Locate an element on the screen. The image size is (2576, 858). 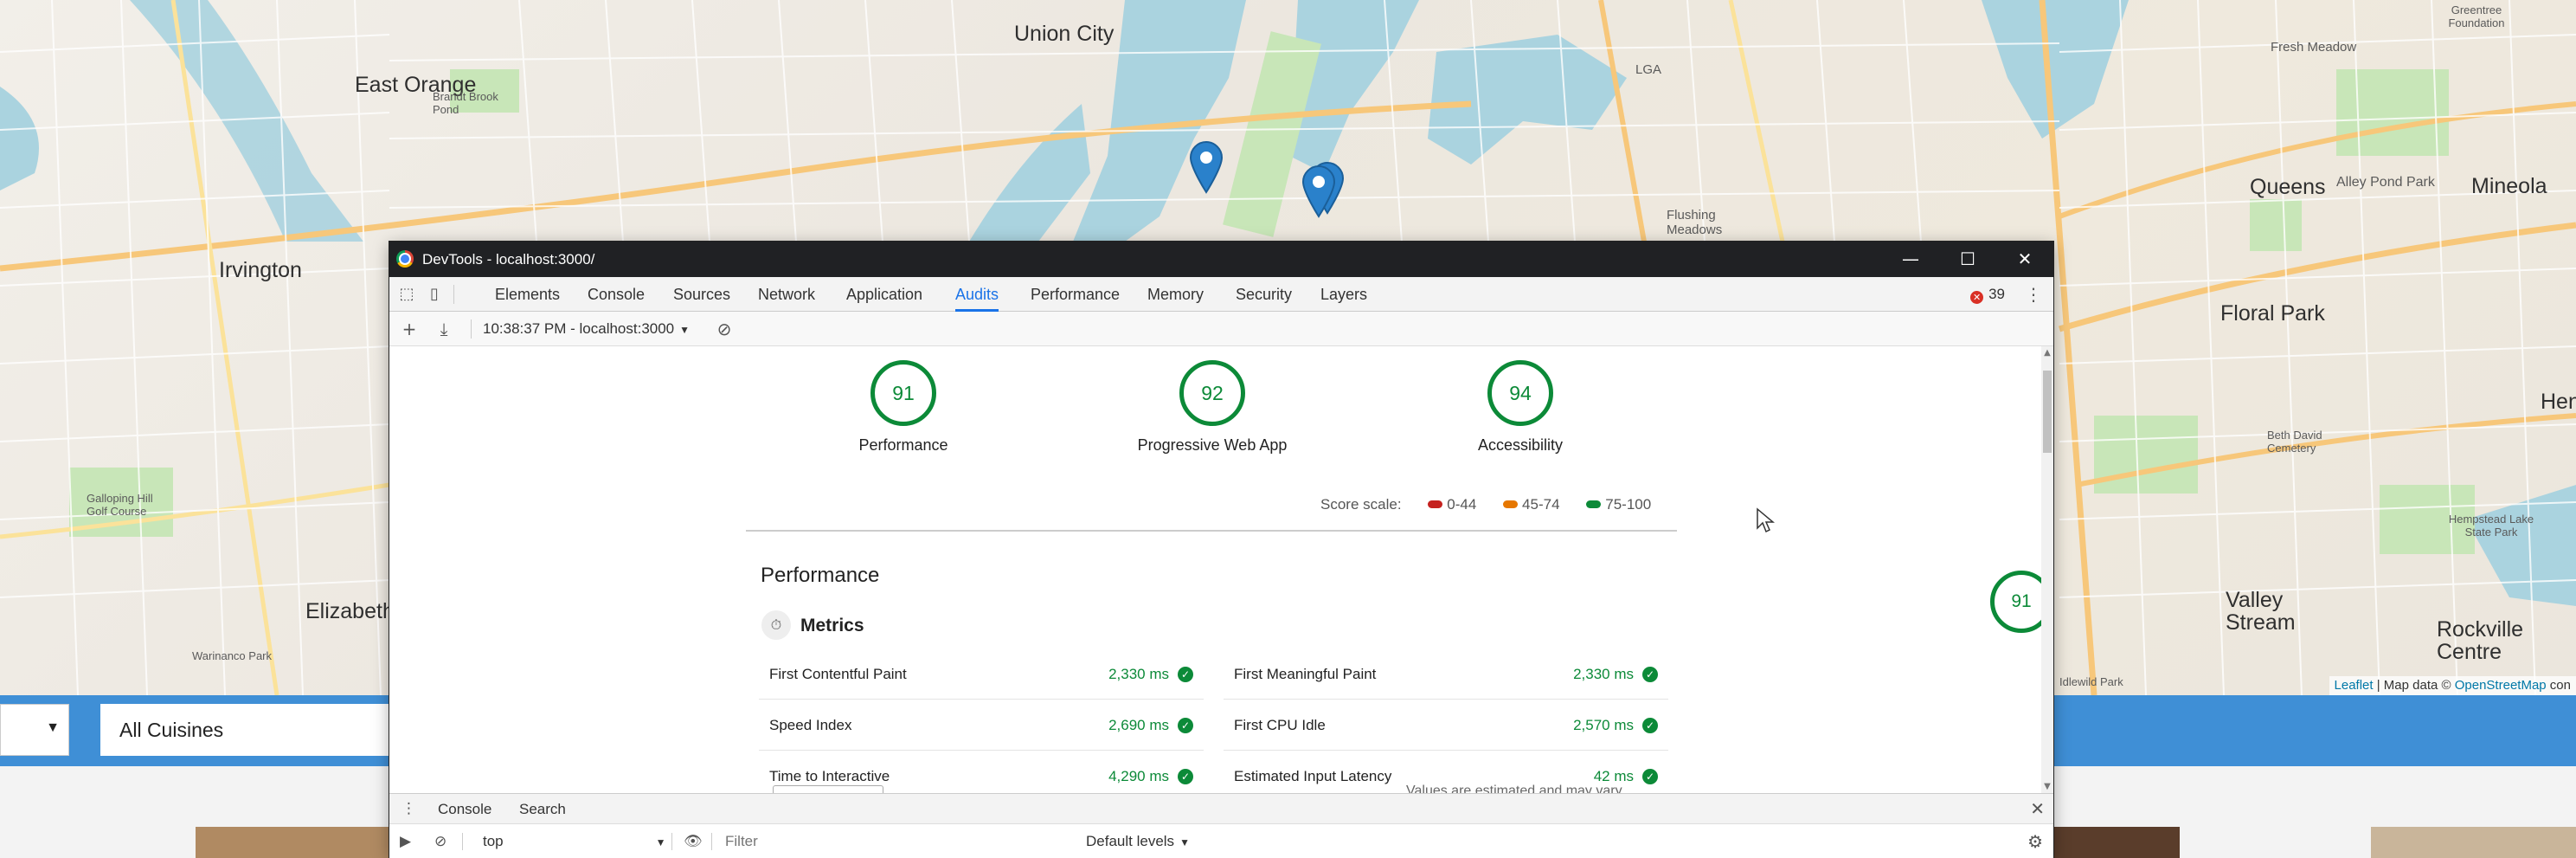
metric-row: First Meaningful Paint 2,330 ms ✓ is located at coordinates (1446, 674).